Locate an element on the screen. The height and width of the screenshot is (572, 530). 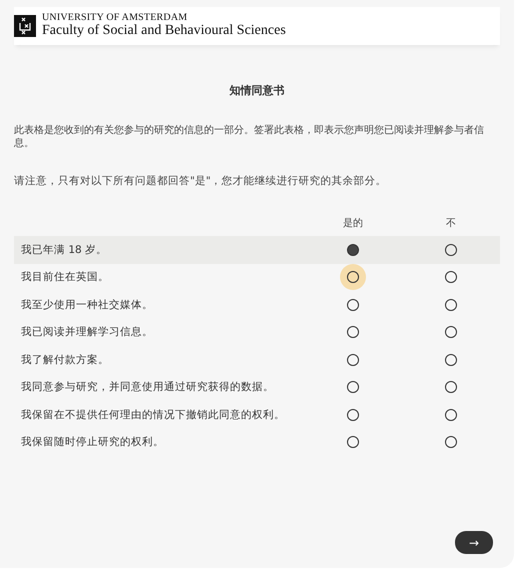
question-text: 我保留随时停止研究的权利。 is located at coordinates (92, 442).